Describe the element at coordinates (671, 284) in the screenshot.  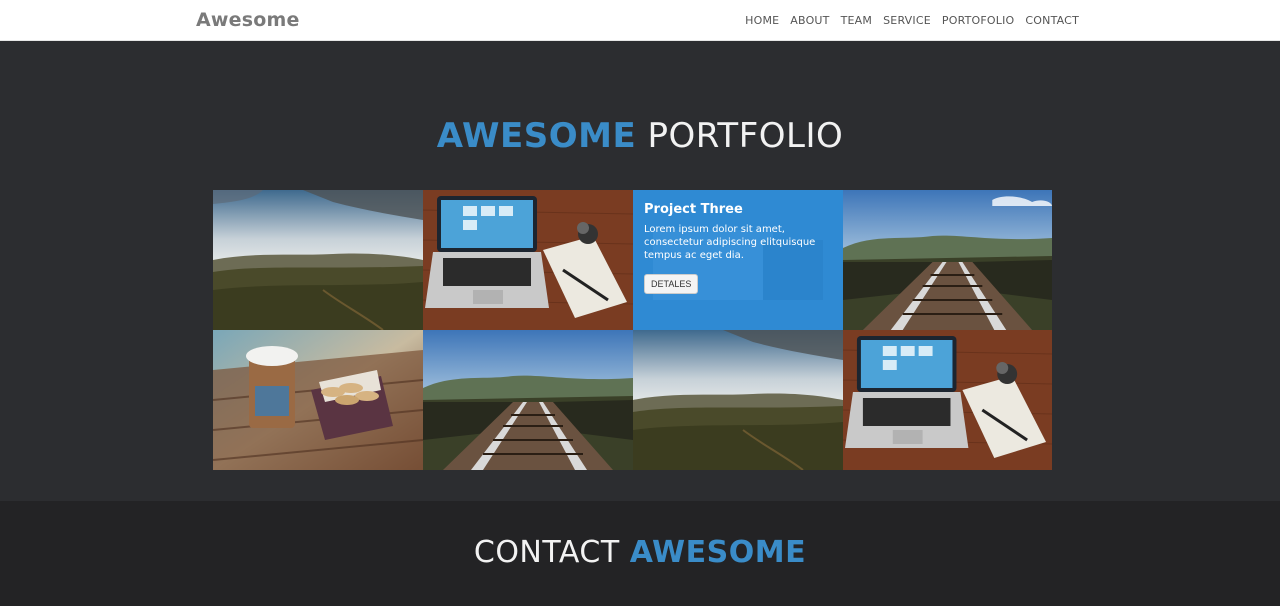
I see `details-button: DETALES` at that location.